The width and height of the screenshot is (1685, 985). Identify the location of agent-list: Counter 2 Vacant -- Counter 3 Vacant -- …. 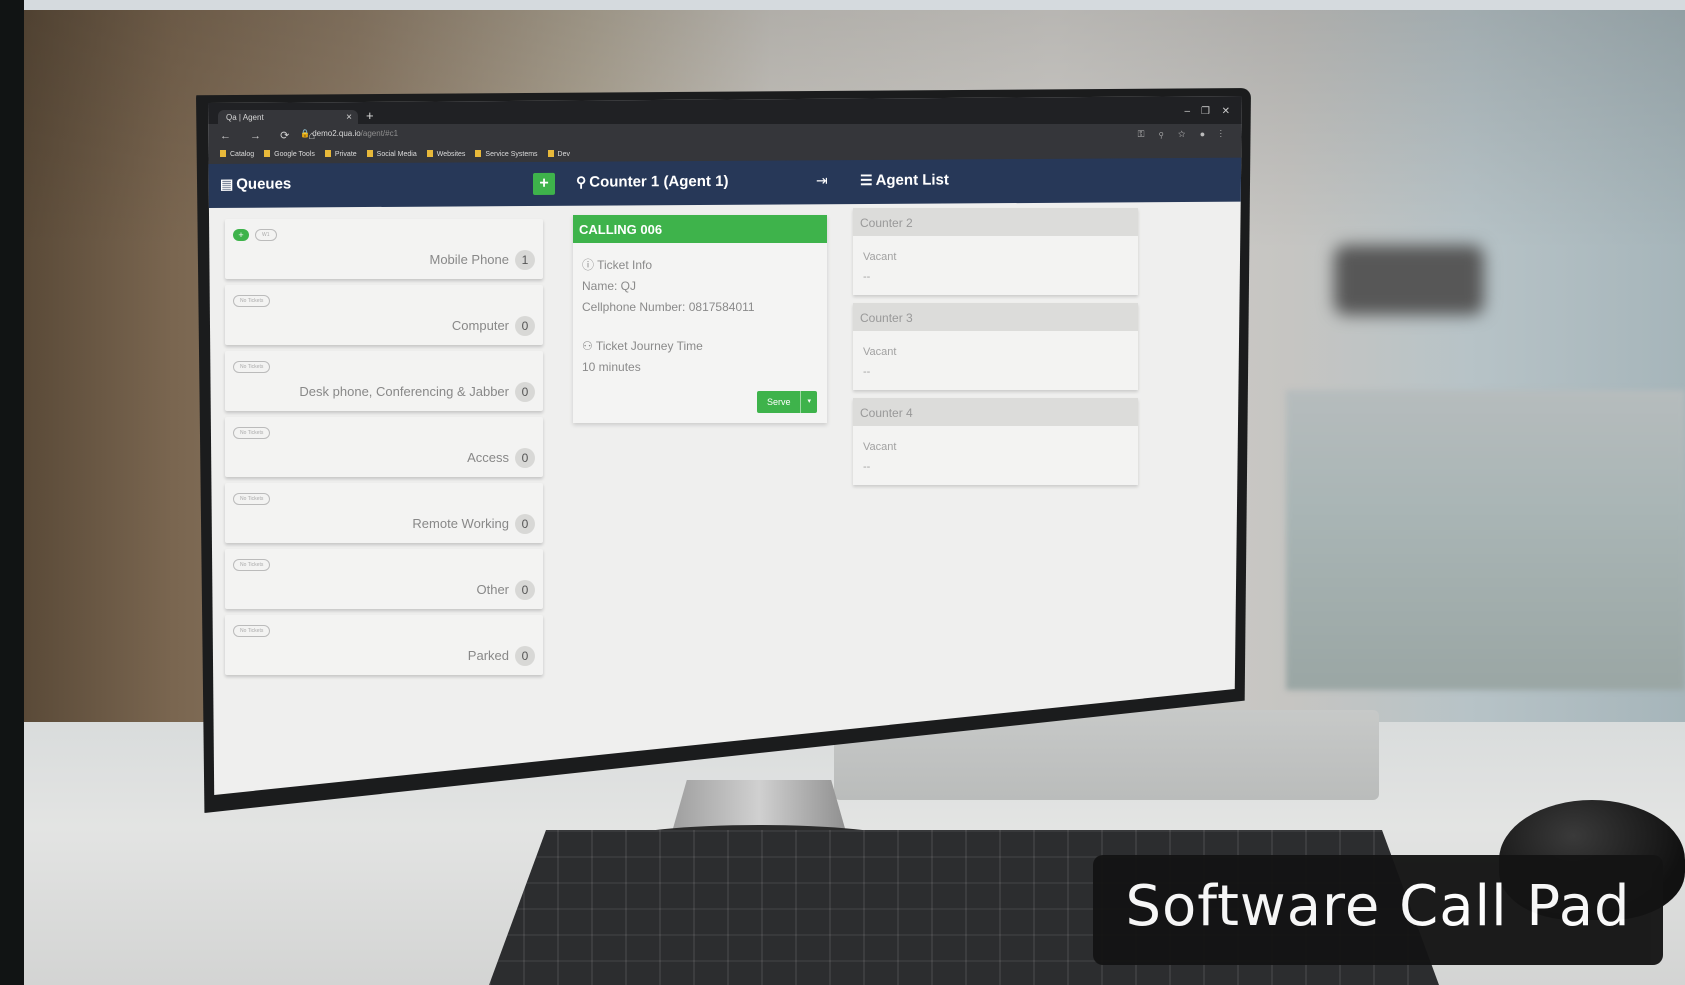
(995, 350).